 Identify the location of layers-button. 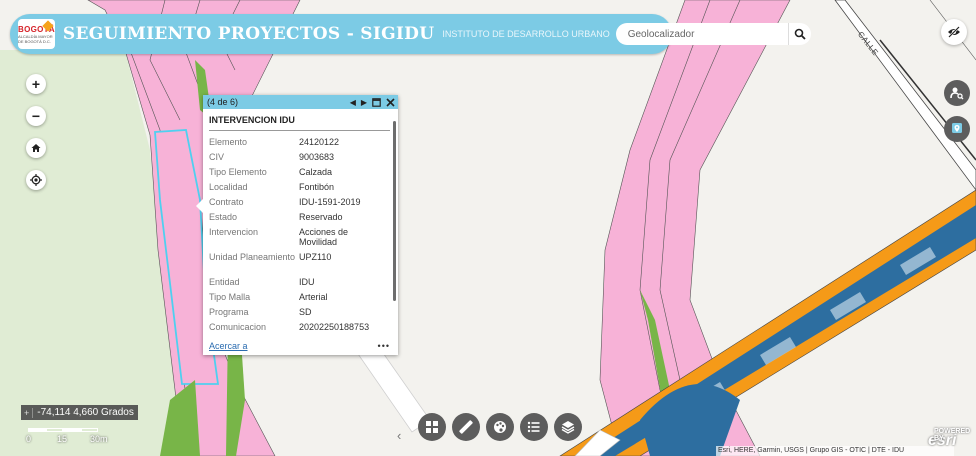
(568, 427).